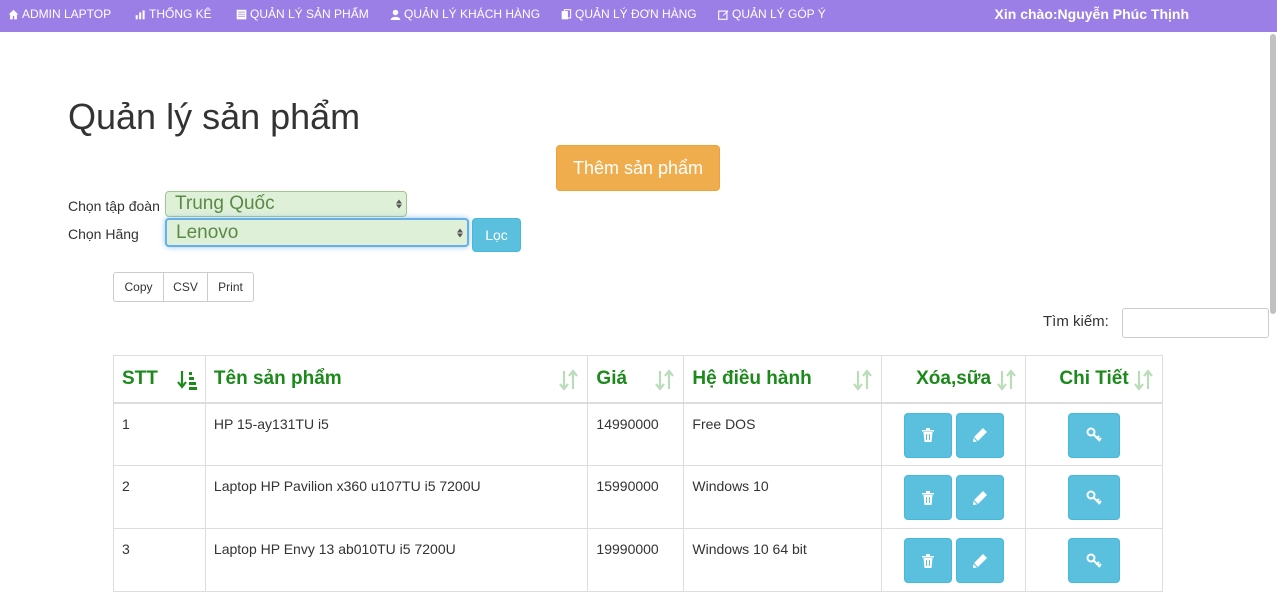 Image resolution: width=1277 pixels, height=592 pixels. I want to click on home-icon, so click(13, 14).